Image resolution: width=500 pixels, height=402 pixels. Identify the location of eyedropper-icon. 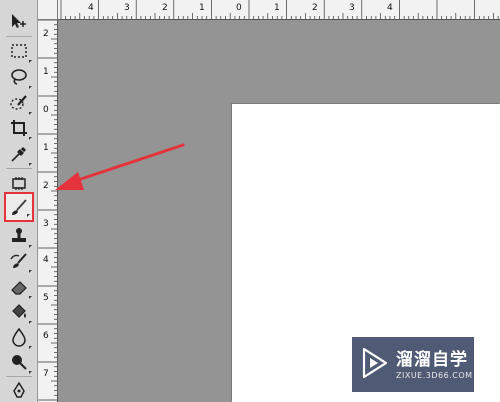
(19, 154).